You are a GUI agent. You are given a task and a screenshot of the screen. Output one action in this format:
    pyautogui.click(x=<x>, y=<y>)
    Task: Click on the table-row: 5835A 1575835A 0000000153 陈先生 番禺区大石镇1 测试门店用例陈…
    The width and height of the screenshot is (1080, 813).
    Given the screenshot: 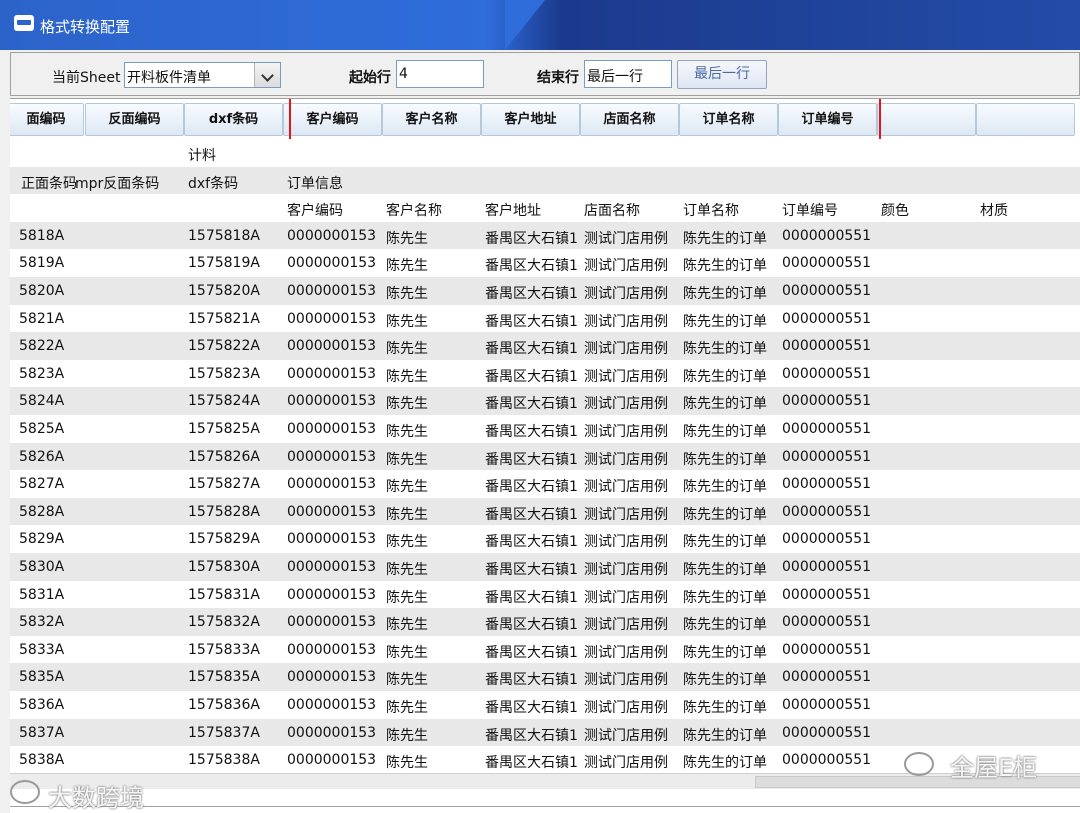 What is the action you would take?
    pyautogui.click(x=545, y=677)
    